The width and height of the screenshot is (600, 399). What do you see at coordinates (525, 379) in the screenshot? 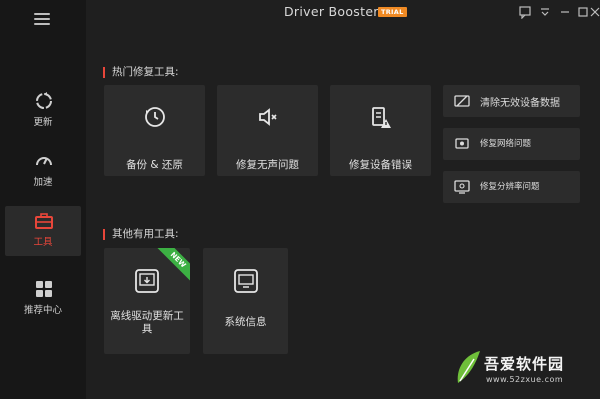
I see `watermark-url: www.52zxue.com` at bounding box center [525, 379].